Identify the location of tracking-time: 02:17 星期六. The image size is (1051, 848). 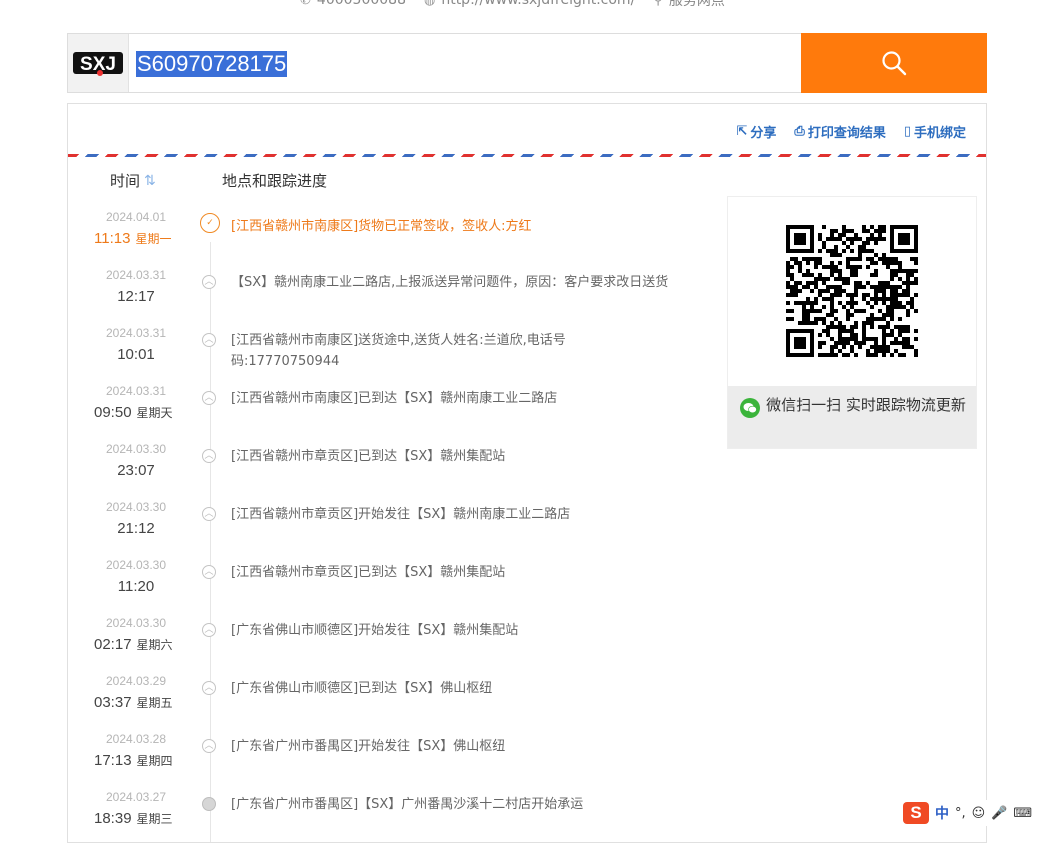
(139, 644).